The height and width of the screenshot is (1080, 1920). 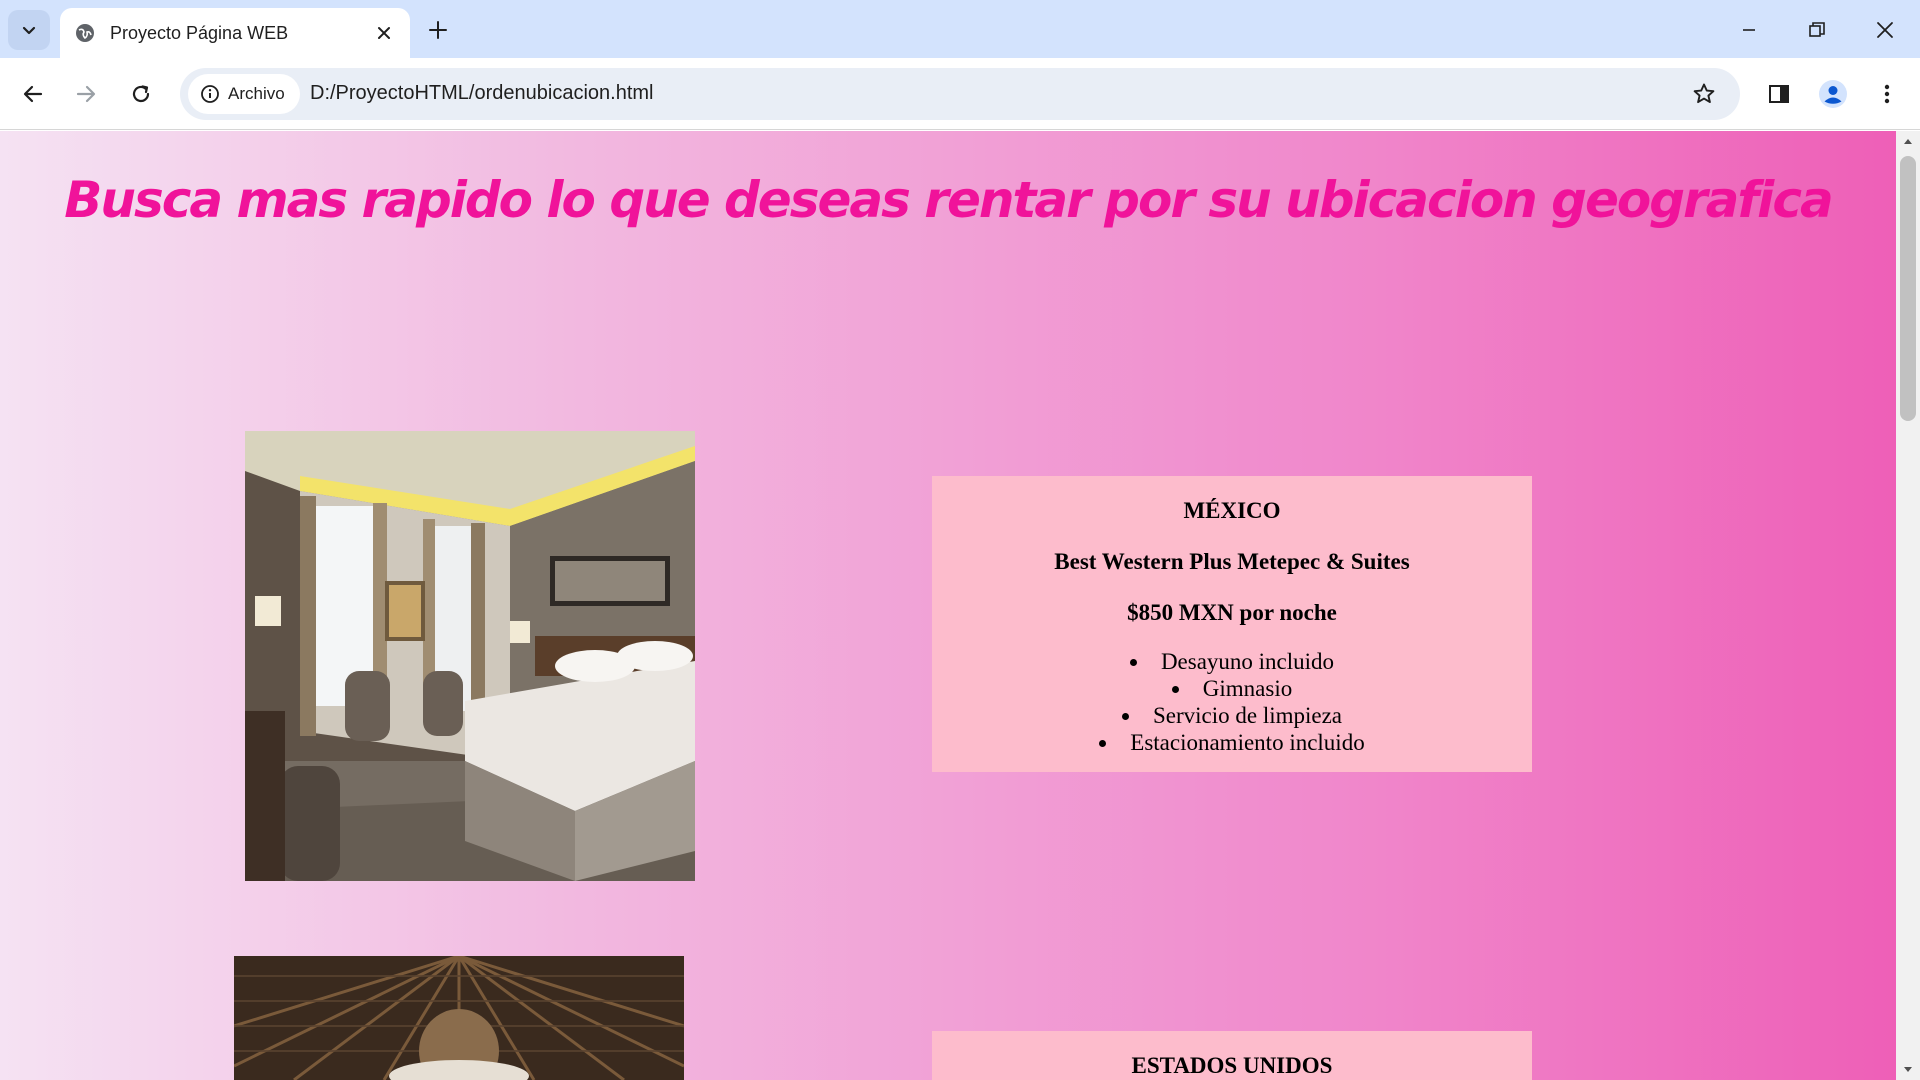 I want to click on forward-button, so click(x=86, y=94).